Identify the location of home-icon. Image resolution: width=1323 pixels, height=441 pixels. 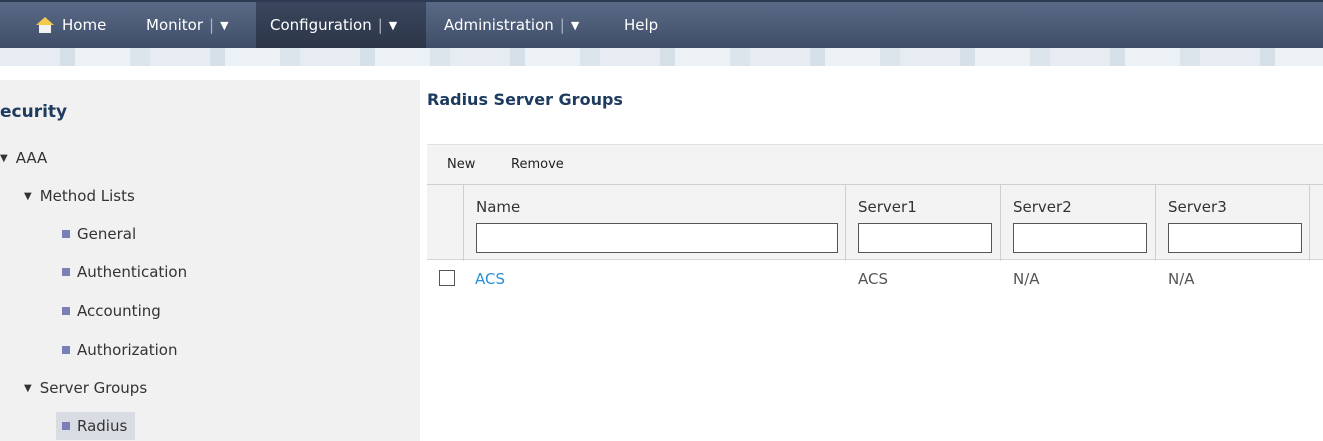
(45, 25).